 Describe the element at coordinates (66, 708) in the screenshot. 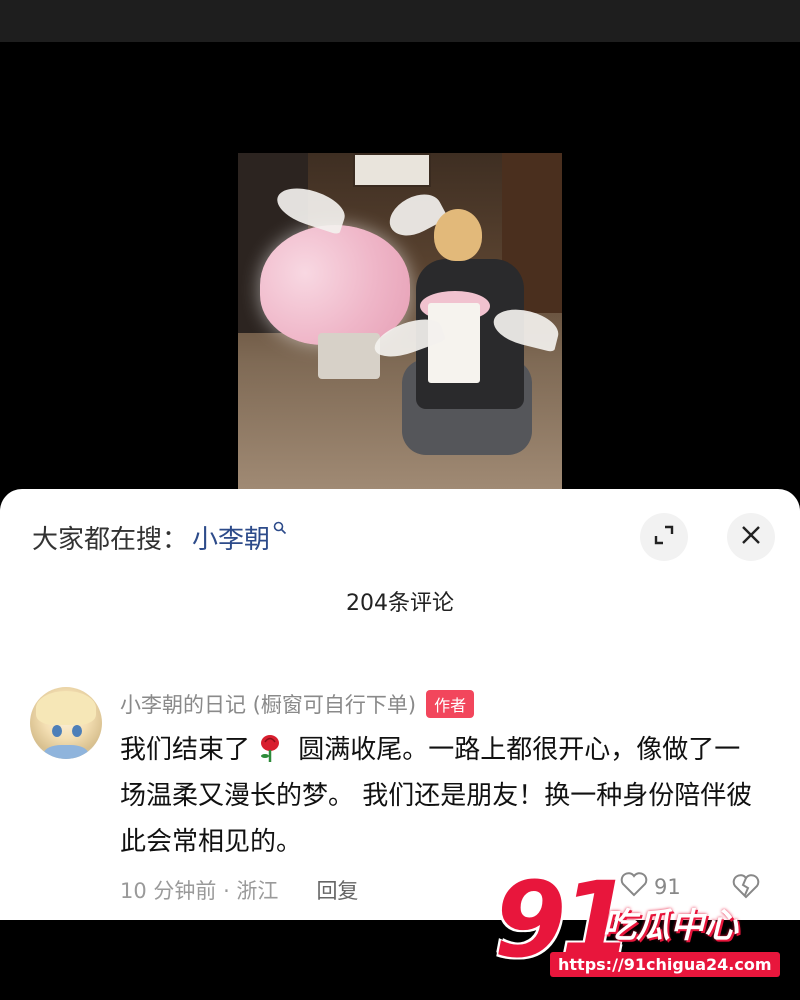

I see `avatar-hair` at that location.